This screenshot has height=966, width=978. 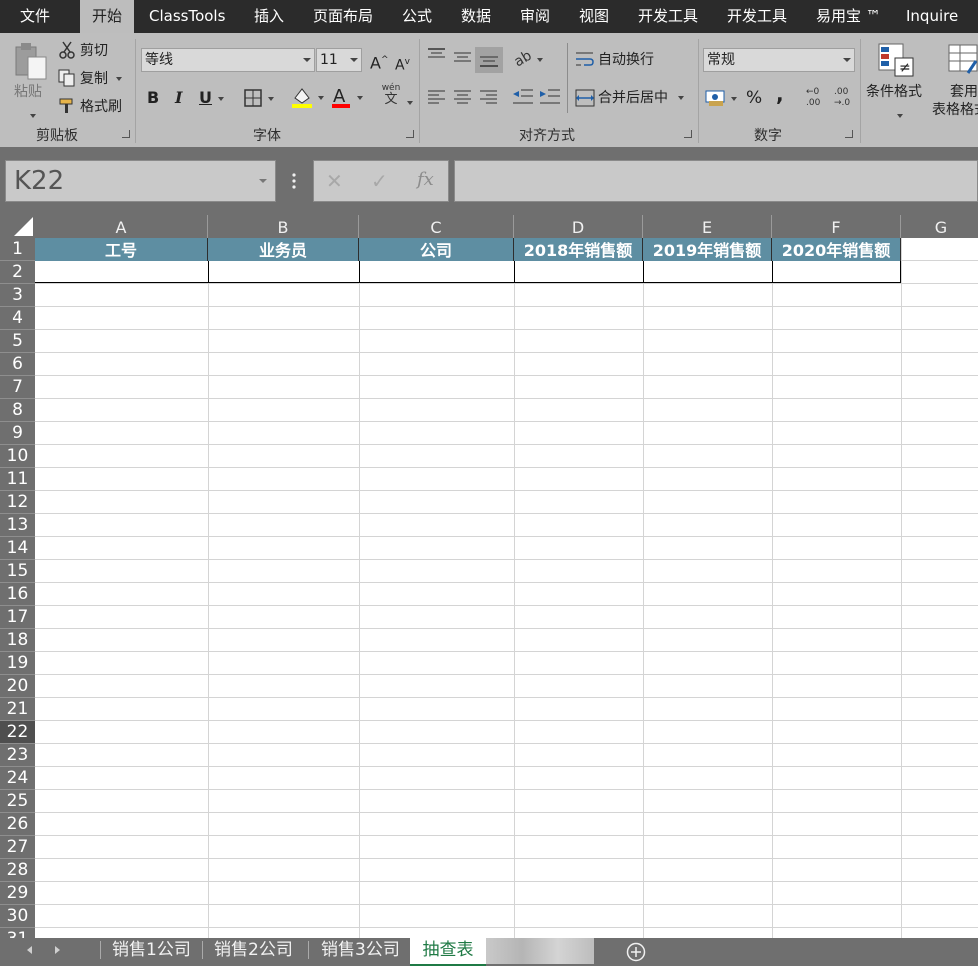 I want to click on tab-insert: 插入, so click(x=269, y=16).